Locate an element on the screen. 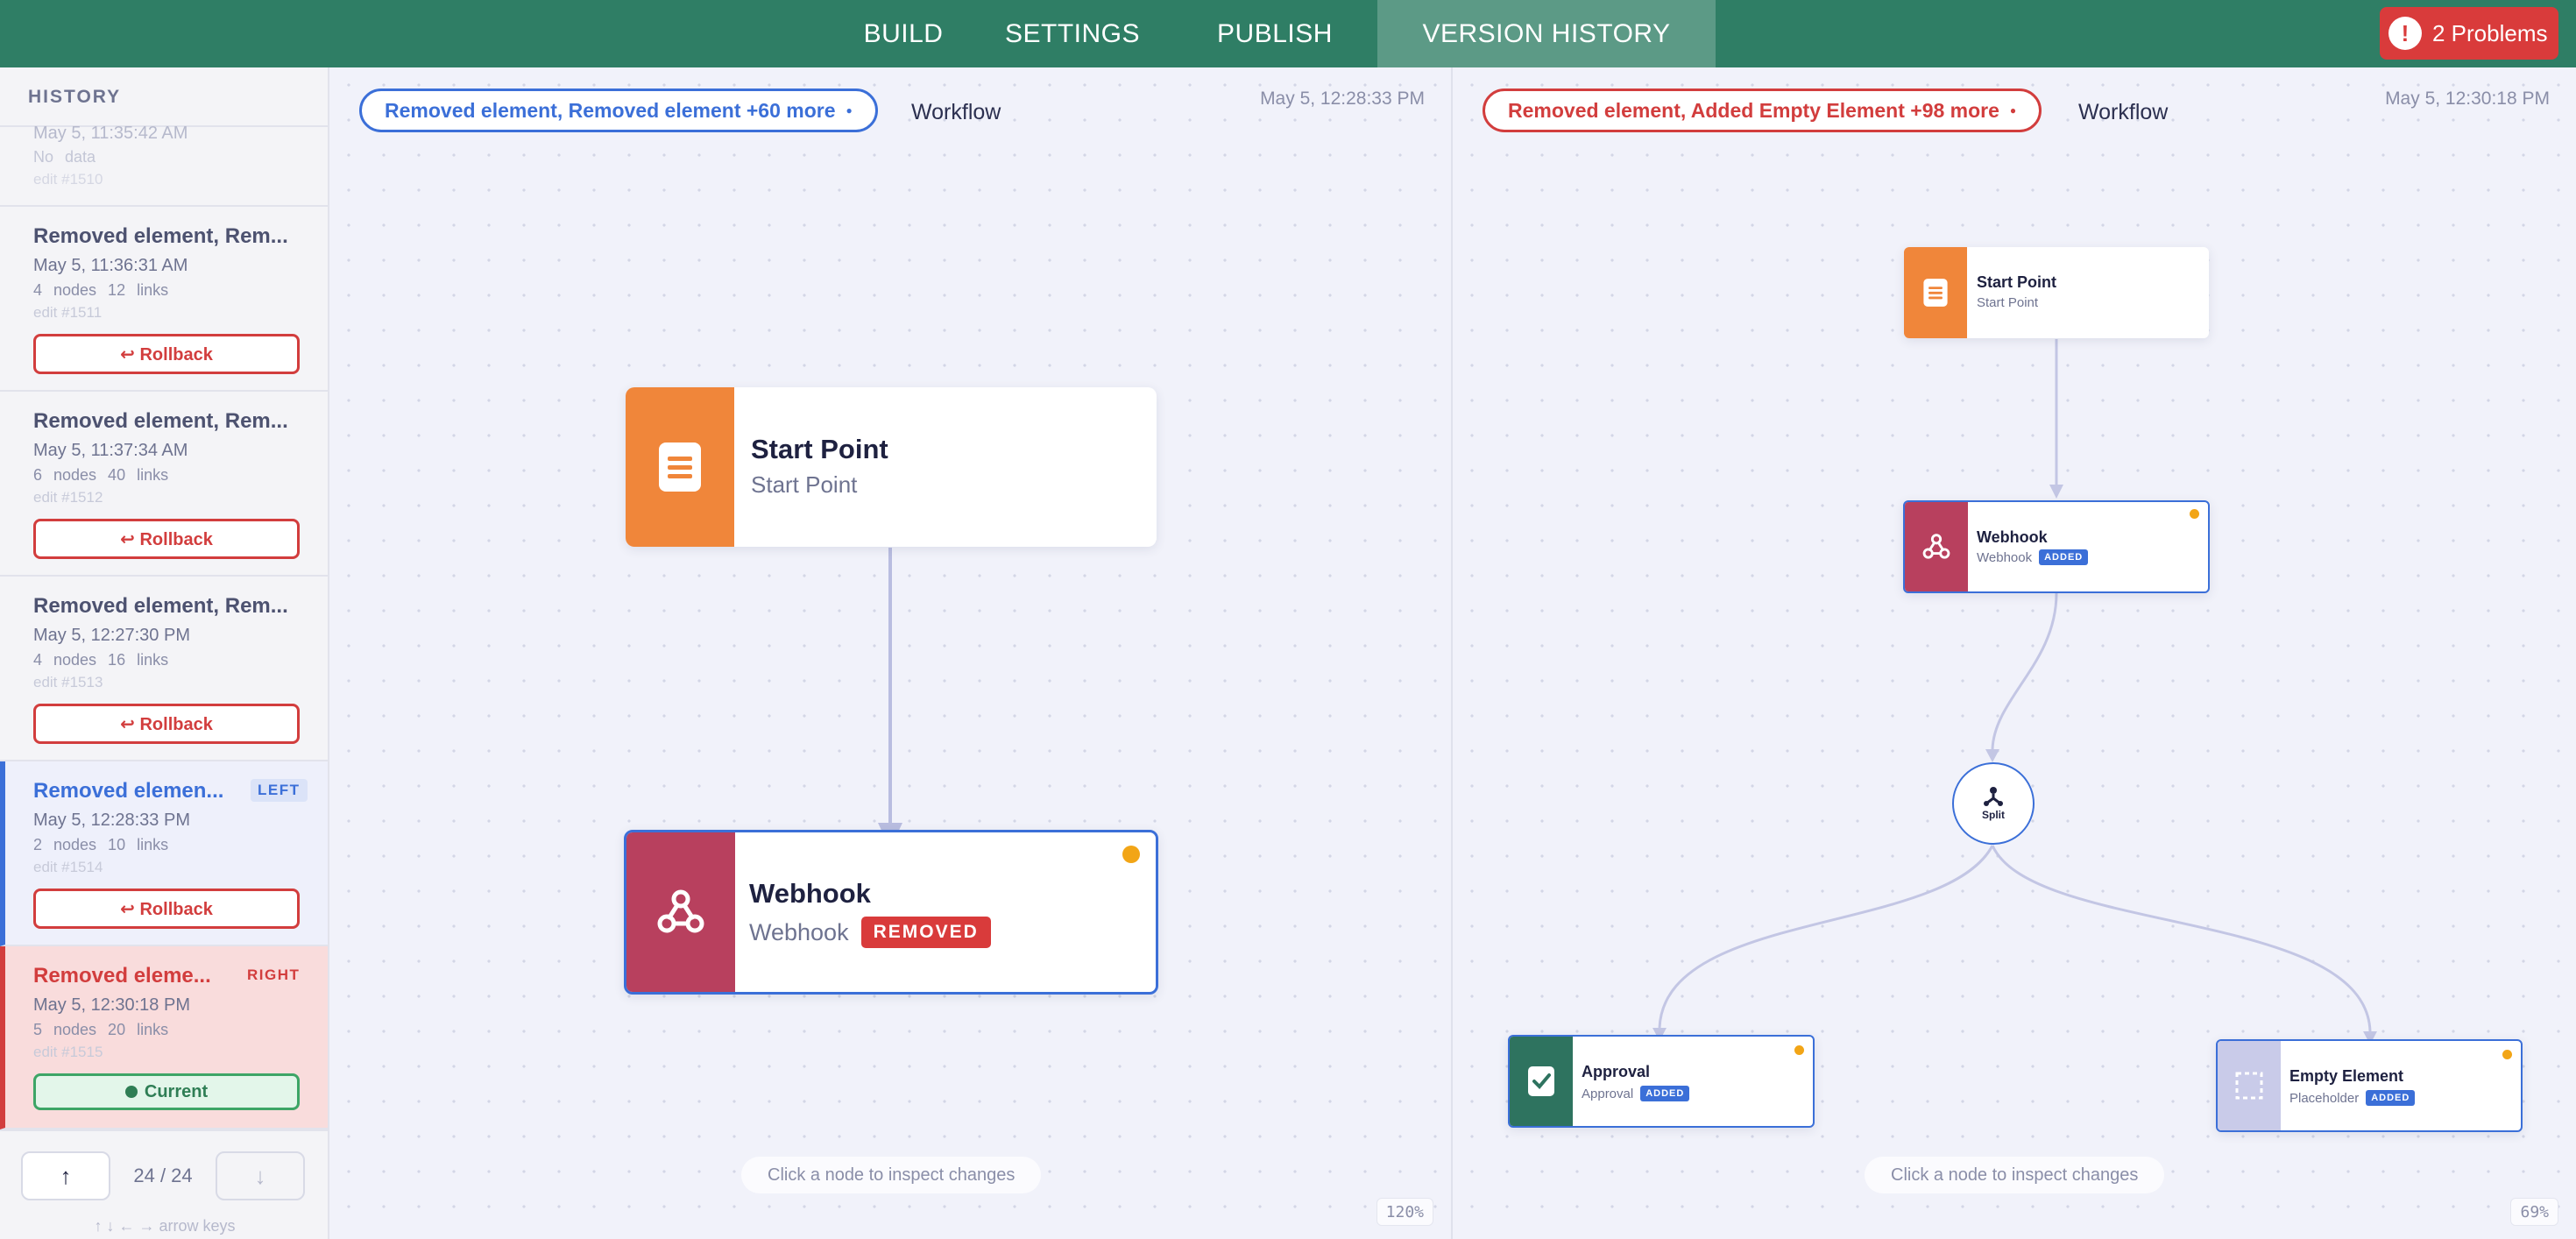 This screenshot has height=1239, width=2576. node-empty-element: Empty Element Placeholder ADDED is located at coordinates (2369, 1085).